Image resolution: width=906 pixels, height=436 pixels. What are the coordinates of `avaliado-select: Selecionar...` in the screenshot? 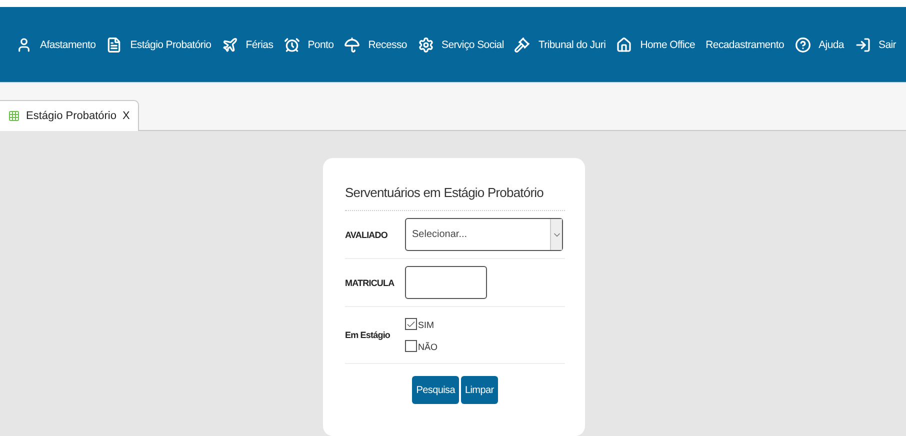 It's located at (484, 234).